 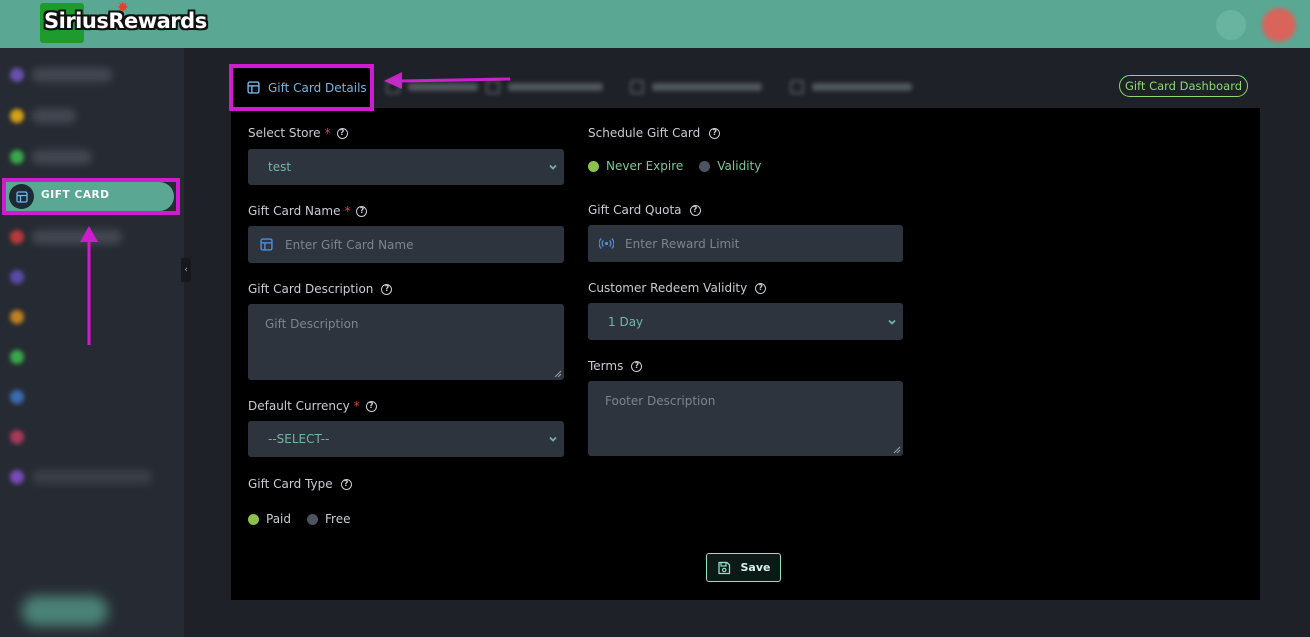 What do you see at coordinates (313, 519) in the screenshot?
I see `radio-free` at bounding box center [313, 519].